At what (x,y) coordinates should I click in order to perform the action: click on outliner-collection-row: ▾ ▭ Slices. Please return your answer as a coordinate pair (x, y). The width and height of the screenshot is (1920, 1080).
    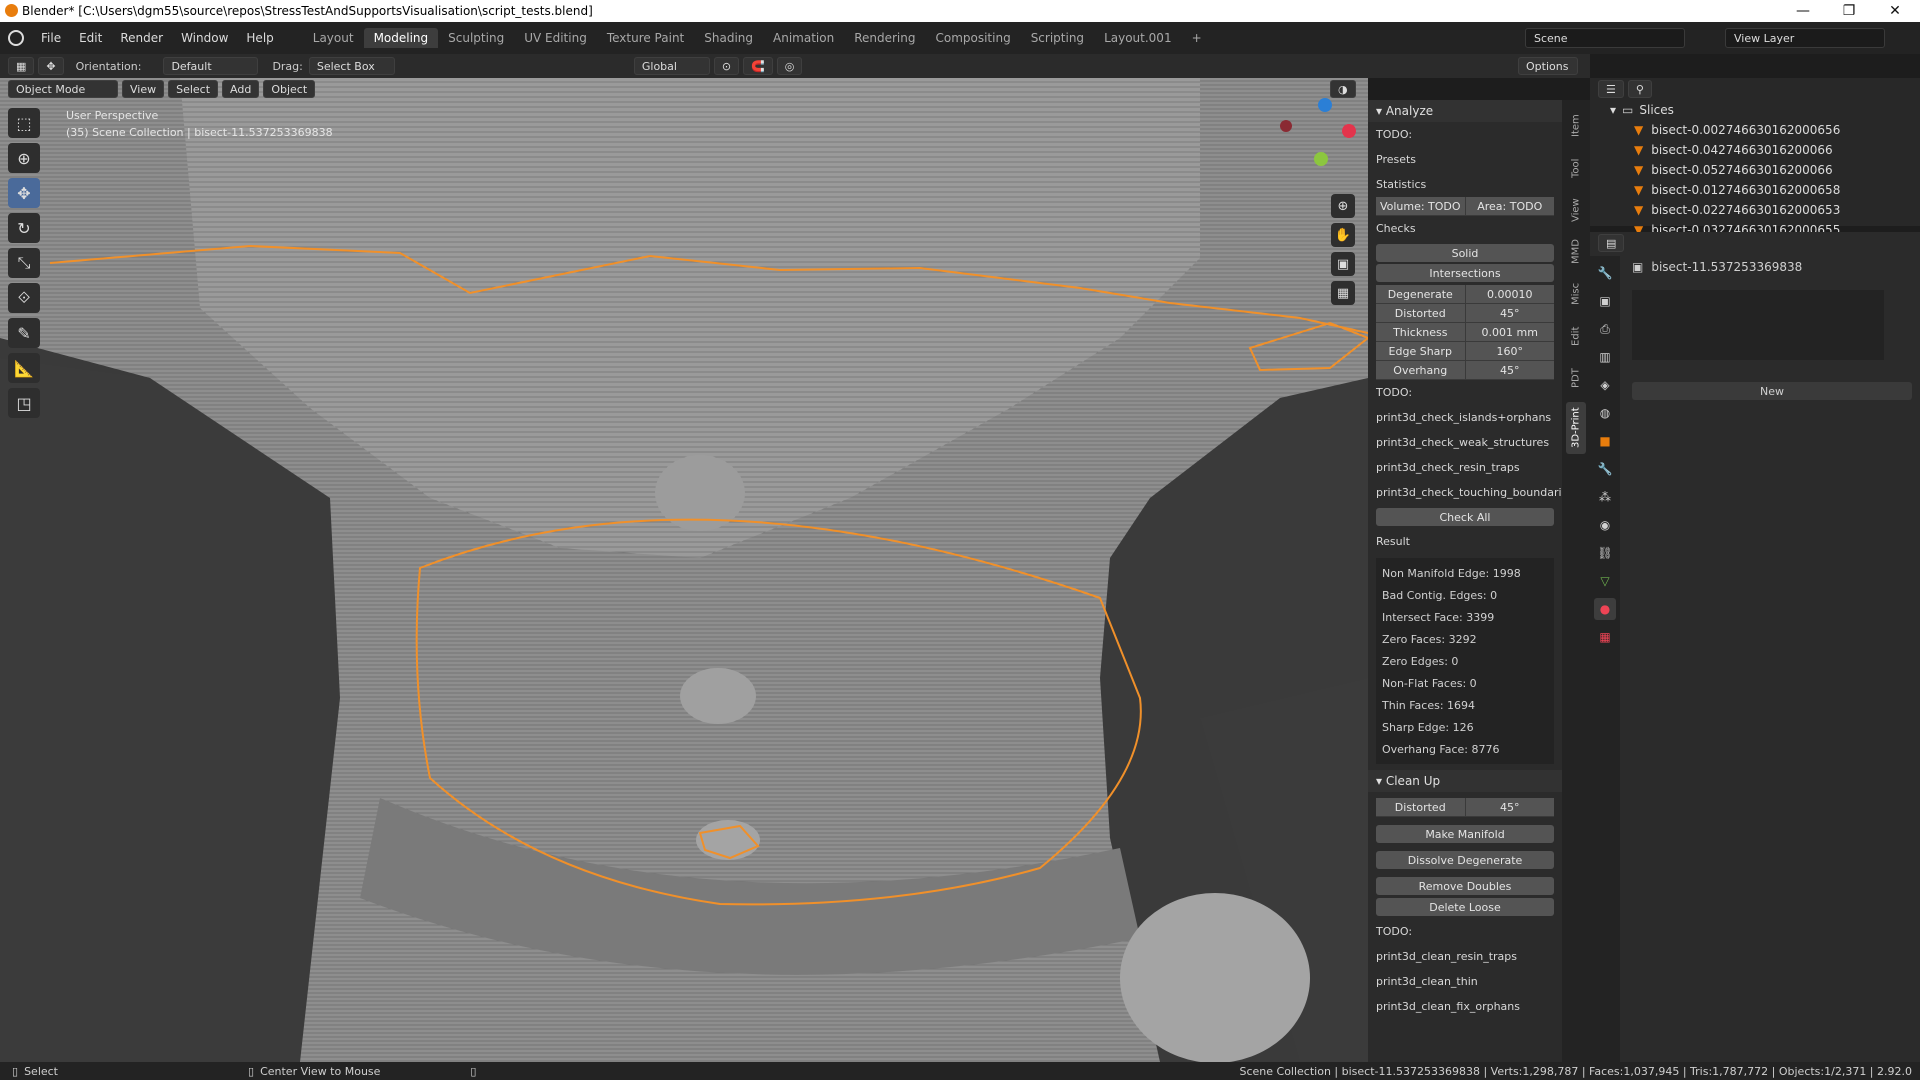
    Looking at the image, I should click on (1755, 110).